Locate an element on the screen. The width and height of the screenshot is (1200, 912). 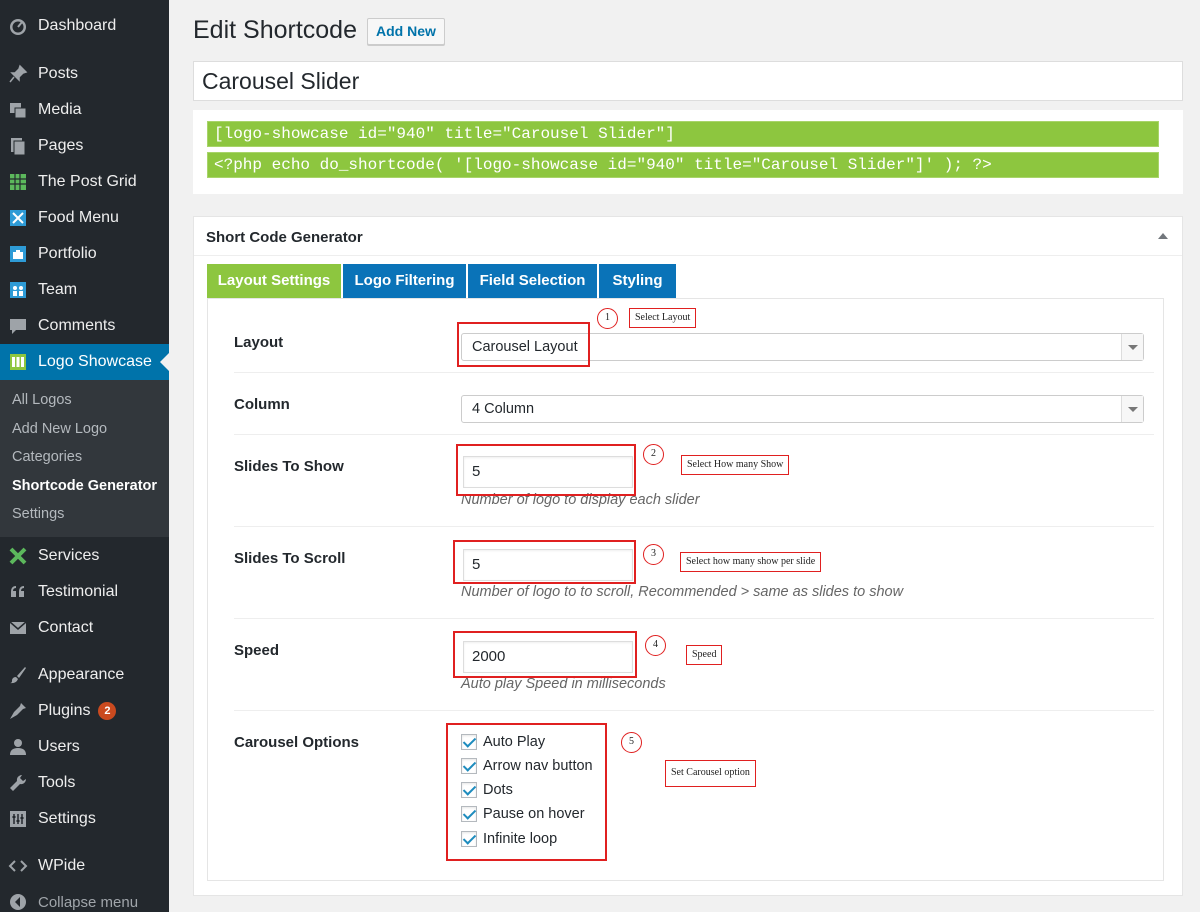
annotation-number-2: 2 is located at coordinates (653, 454).